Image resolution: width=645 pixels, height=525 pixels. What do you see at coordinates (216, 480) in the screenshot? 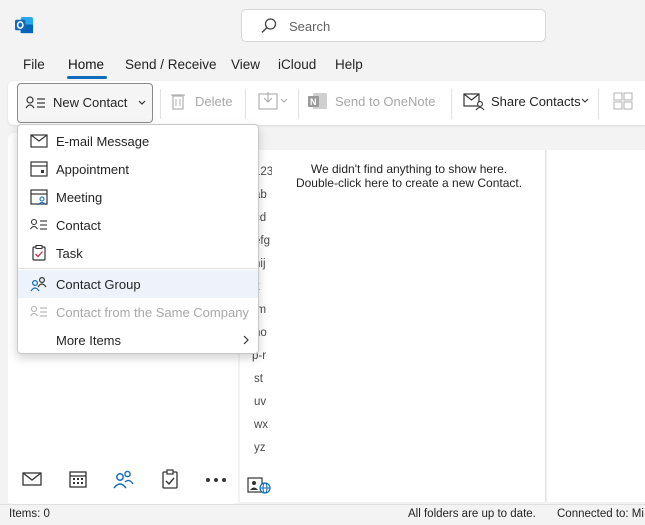
I see `more-icon` at bounding box center [216, 480].